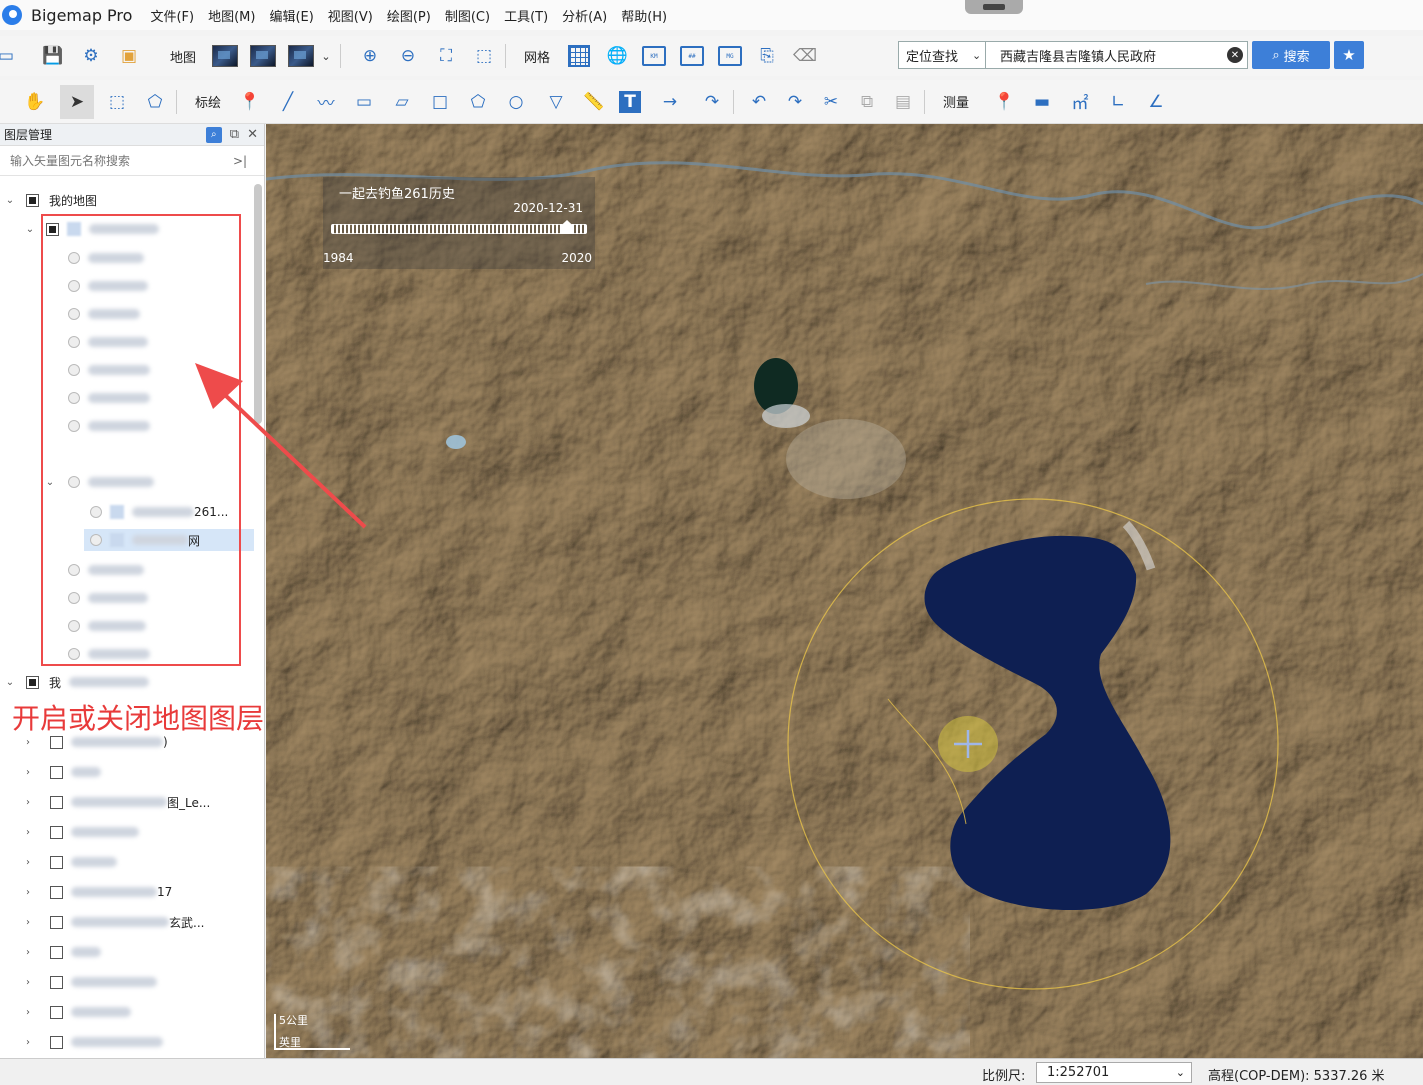 The height and width of the screenshot is (1085, 1423). What do you see at coordinates (252, 135) in the screenshot?
I see `panel-close-icon: ✕` at bounding box center [252, 135].